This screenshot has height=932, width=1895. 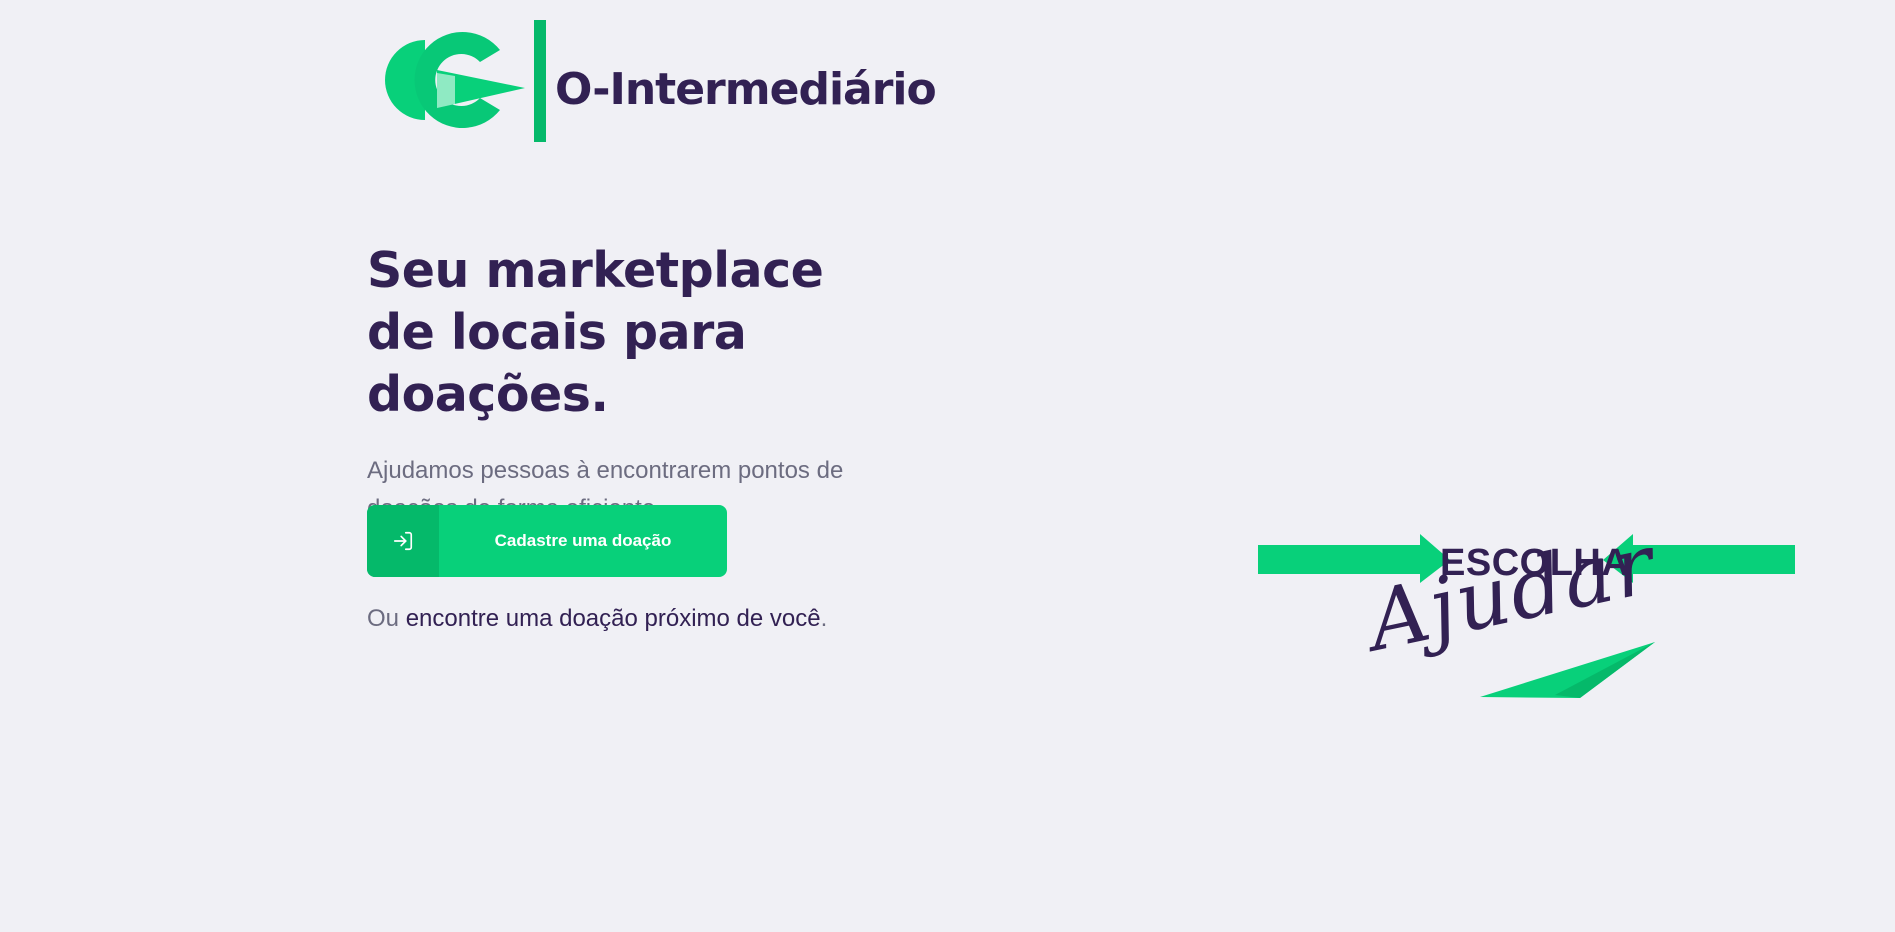 I want to click on register-donation-button: Cadastre uma doação, so click(x=547, y=541).